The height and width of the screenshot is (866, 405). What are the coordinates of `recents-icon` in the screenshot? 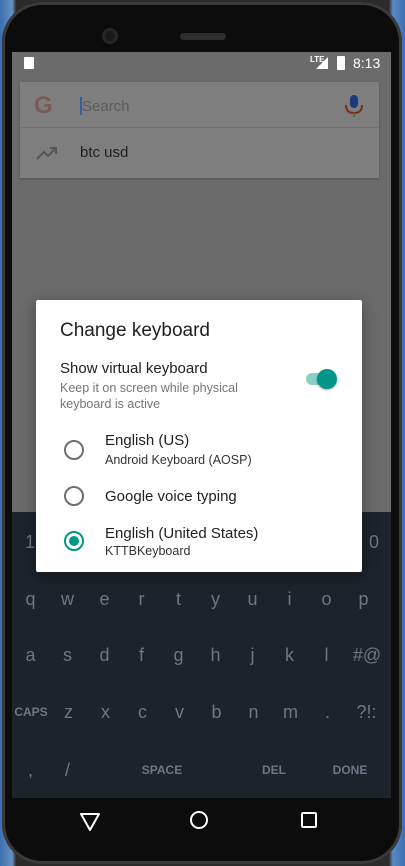 It's located at (309, 820).